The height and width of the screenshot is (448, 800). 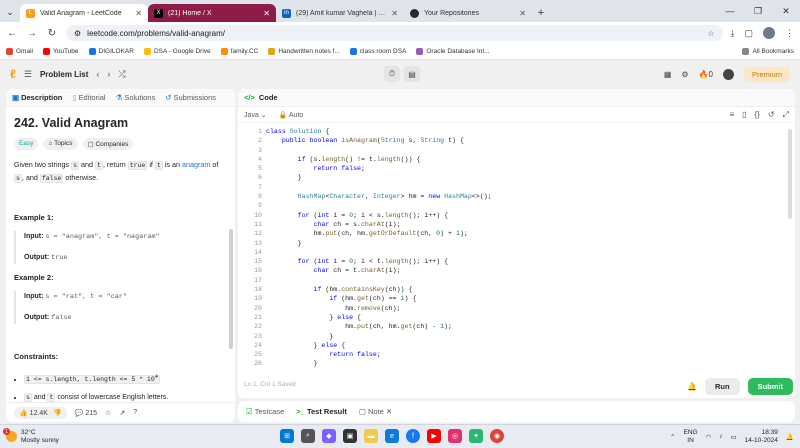 I want to click on site-info-icon: ⚙, so click(x=77, y=33).